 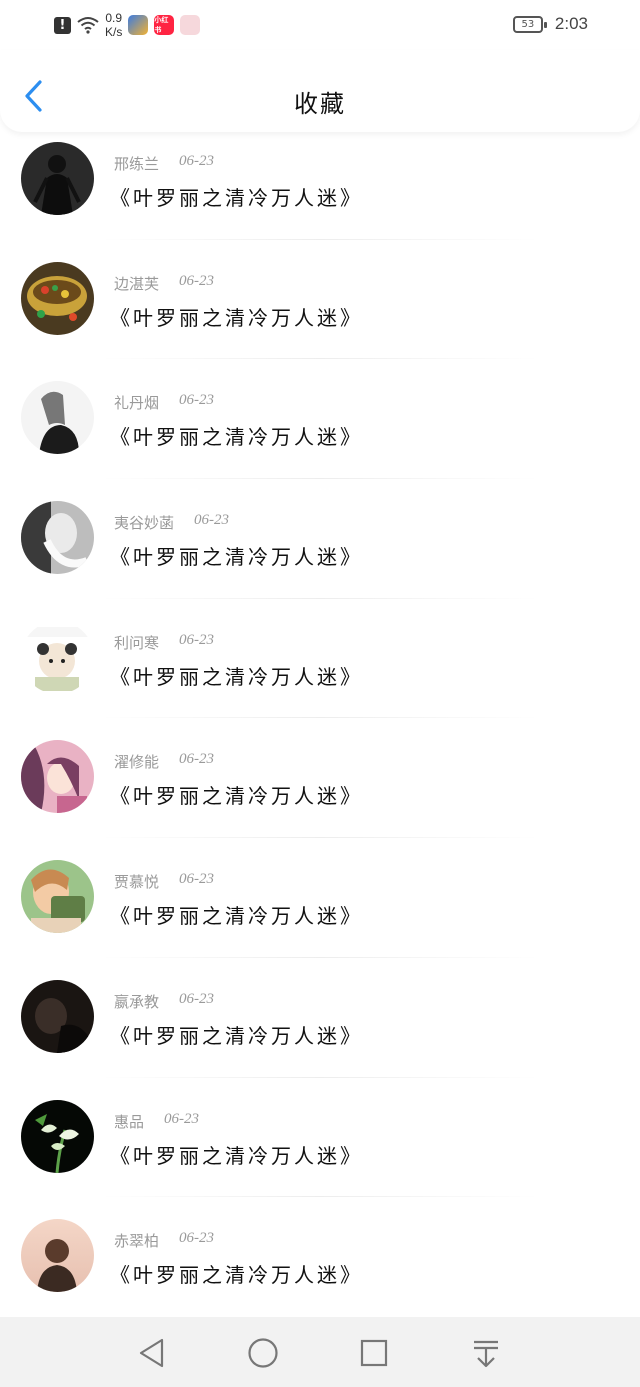 I want to click on item-meta: 礼丹烟 06-23, so click(x=164, y=402).